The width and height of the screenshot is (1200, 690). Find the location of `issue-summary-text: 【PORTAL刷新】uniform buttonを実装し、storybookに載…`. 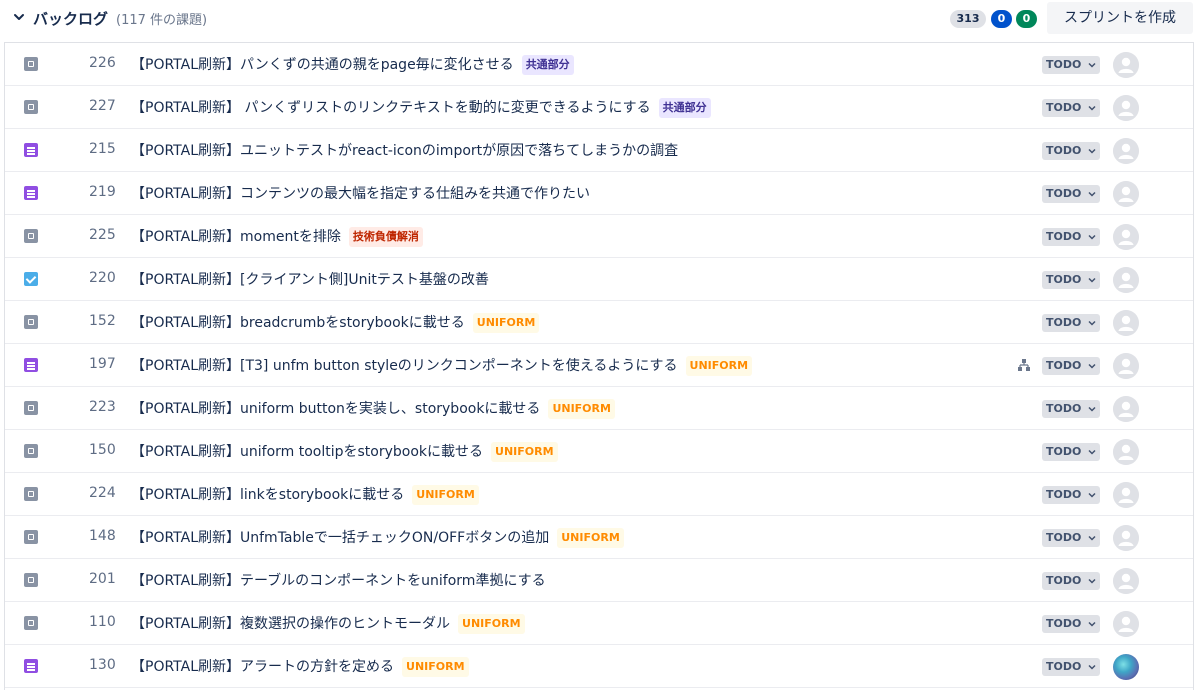

issue-summary-text: 【PORTAL刷新】uniform buttonを実装し、storybookに載… is located at coordinates (335, 409).